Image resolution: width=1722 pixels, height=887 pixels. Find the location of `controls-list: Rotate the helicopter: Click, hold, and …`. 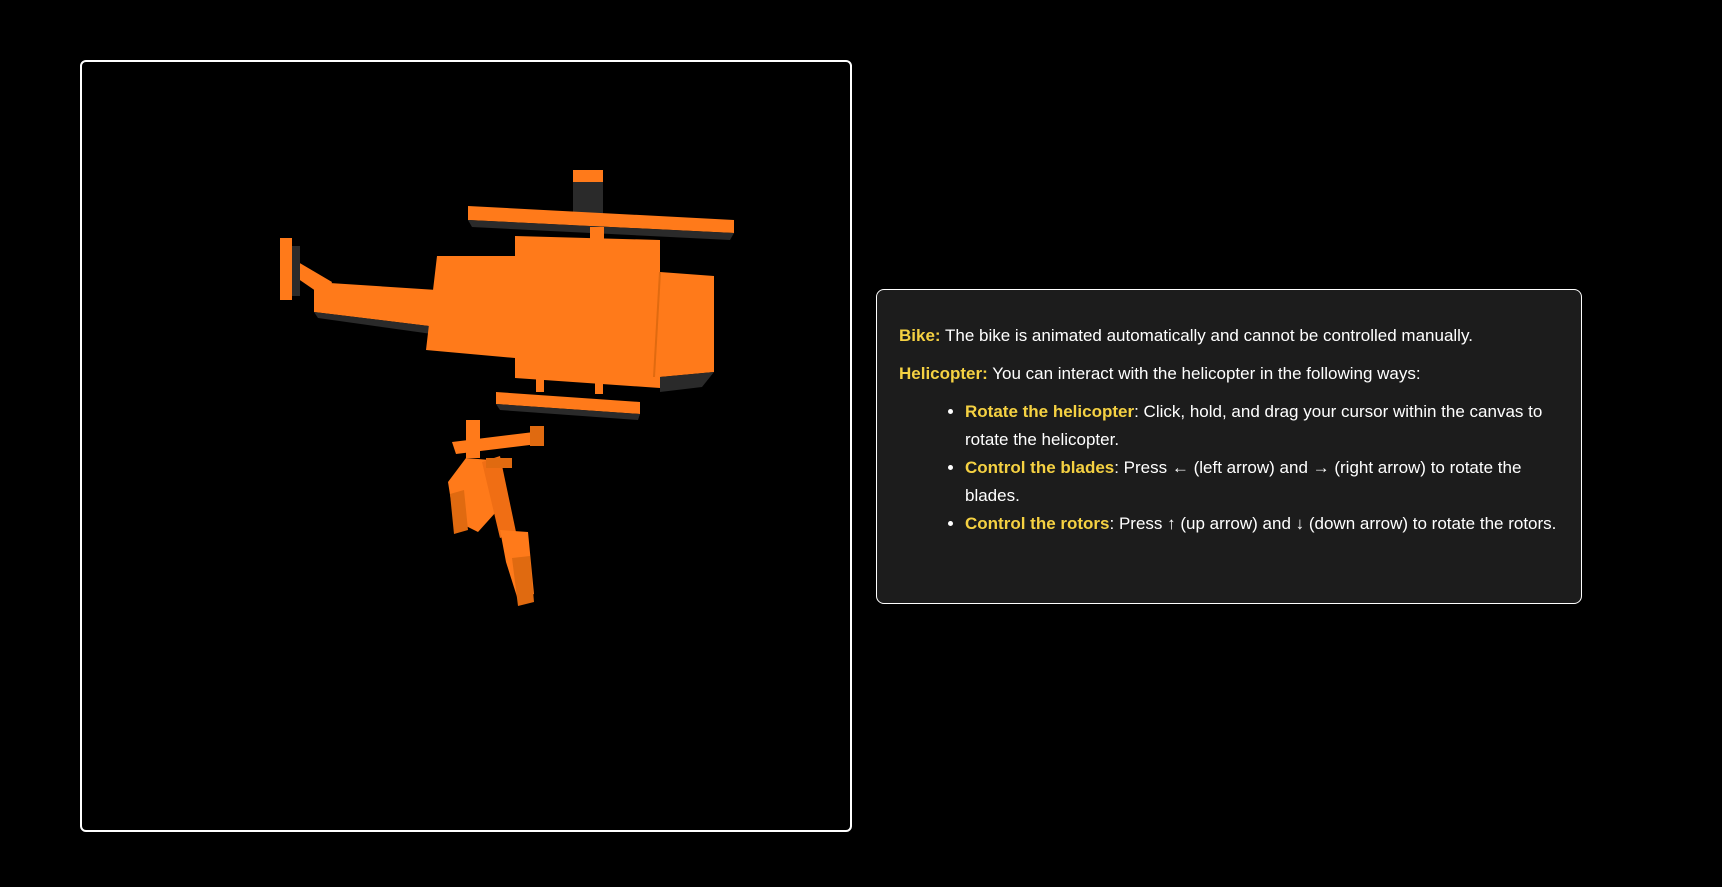

controls-list: Rotate the helicopter: Click, hold, and … is located at coordinates (1229, 468).